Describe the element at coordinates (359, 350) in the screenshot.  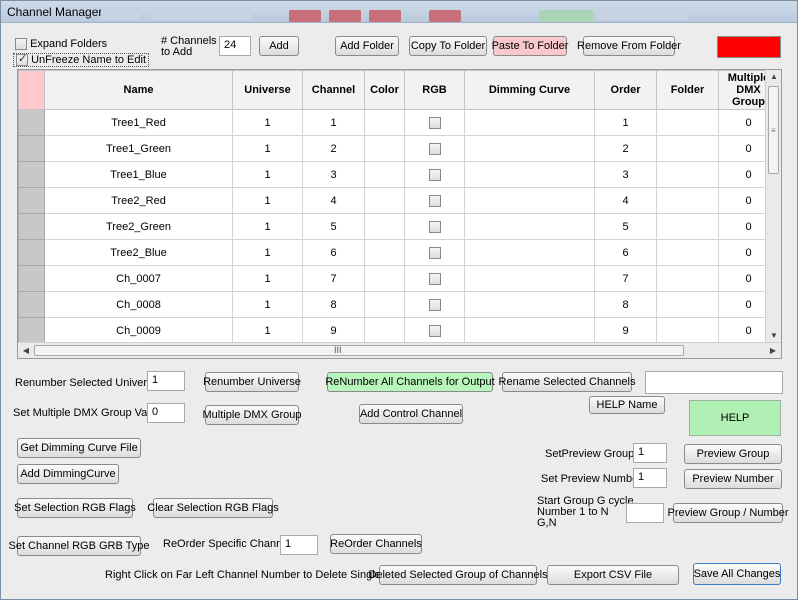
I see `horizontal-scroll-thumb` at that location.